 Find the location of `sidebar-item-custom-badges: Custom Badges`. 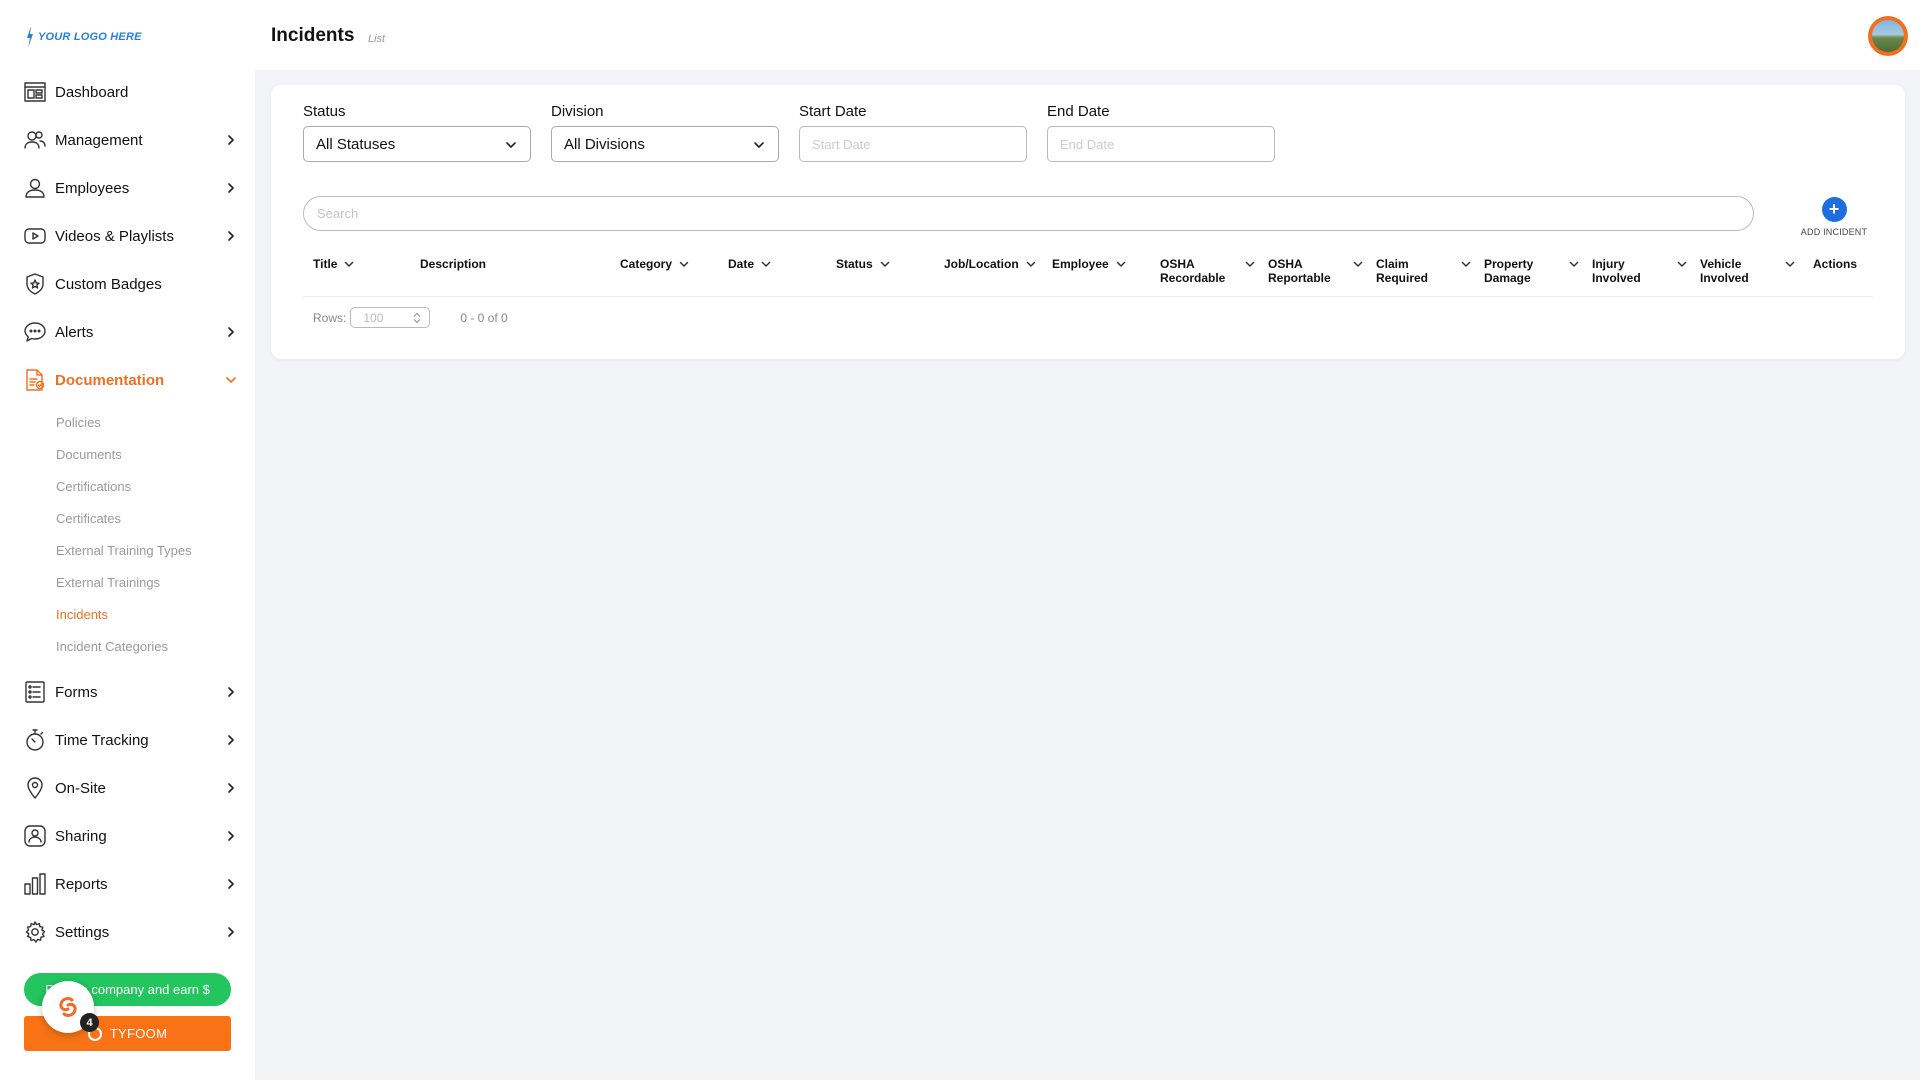

sidebar-item-custom-badges: Custom Badges is located at coordinates (127, 284).